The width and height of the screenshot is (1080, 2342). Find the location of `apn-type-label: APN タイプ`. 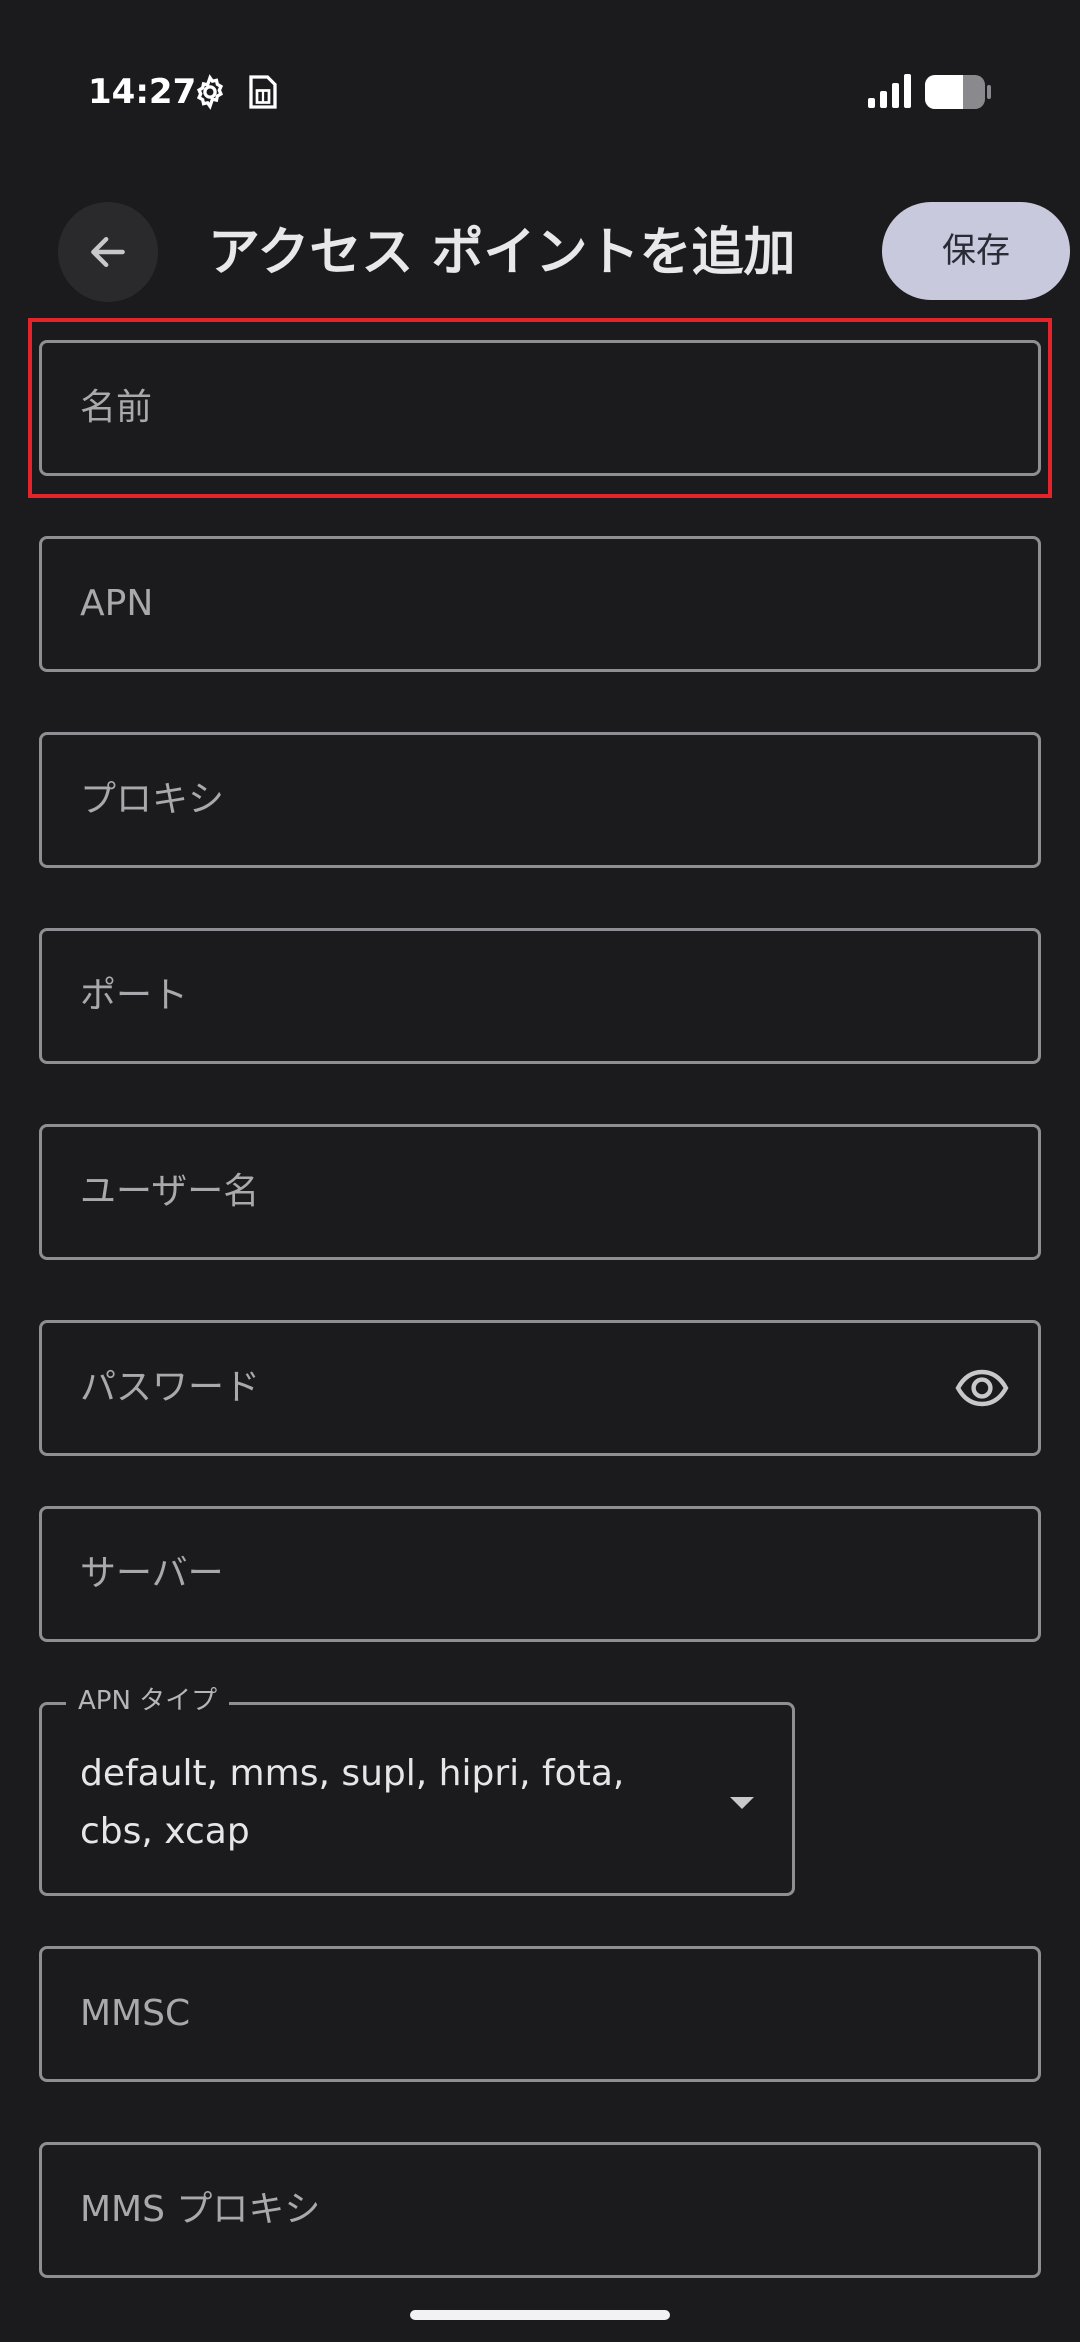

apn-type-label: APN タイプ is located at coordinates (148, 1701).